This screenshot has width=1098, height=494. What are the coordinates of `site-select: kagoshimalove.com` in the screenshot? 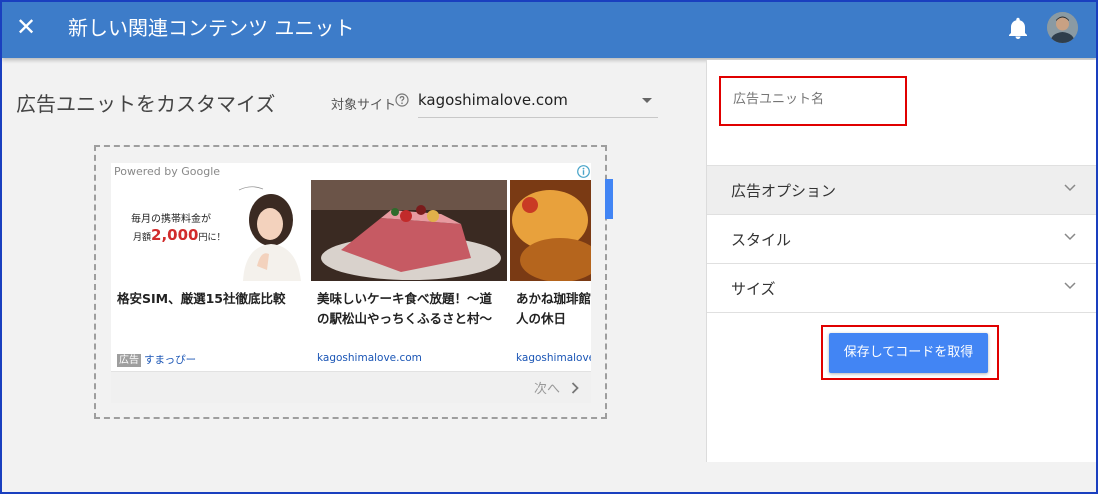 It's located at (538, 102).